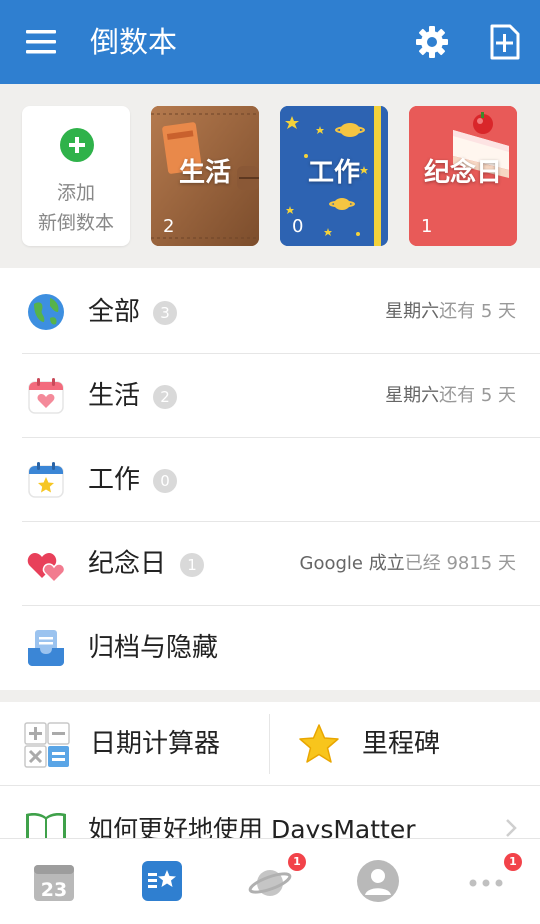  I want to click on add-book-button: 添加 新倒数本, so click(76, 176).